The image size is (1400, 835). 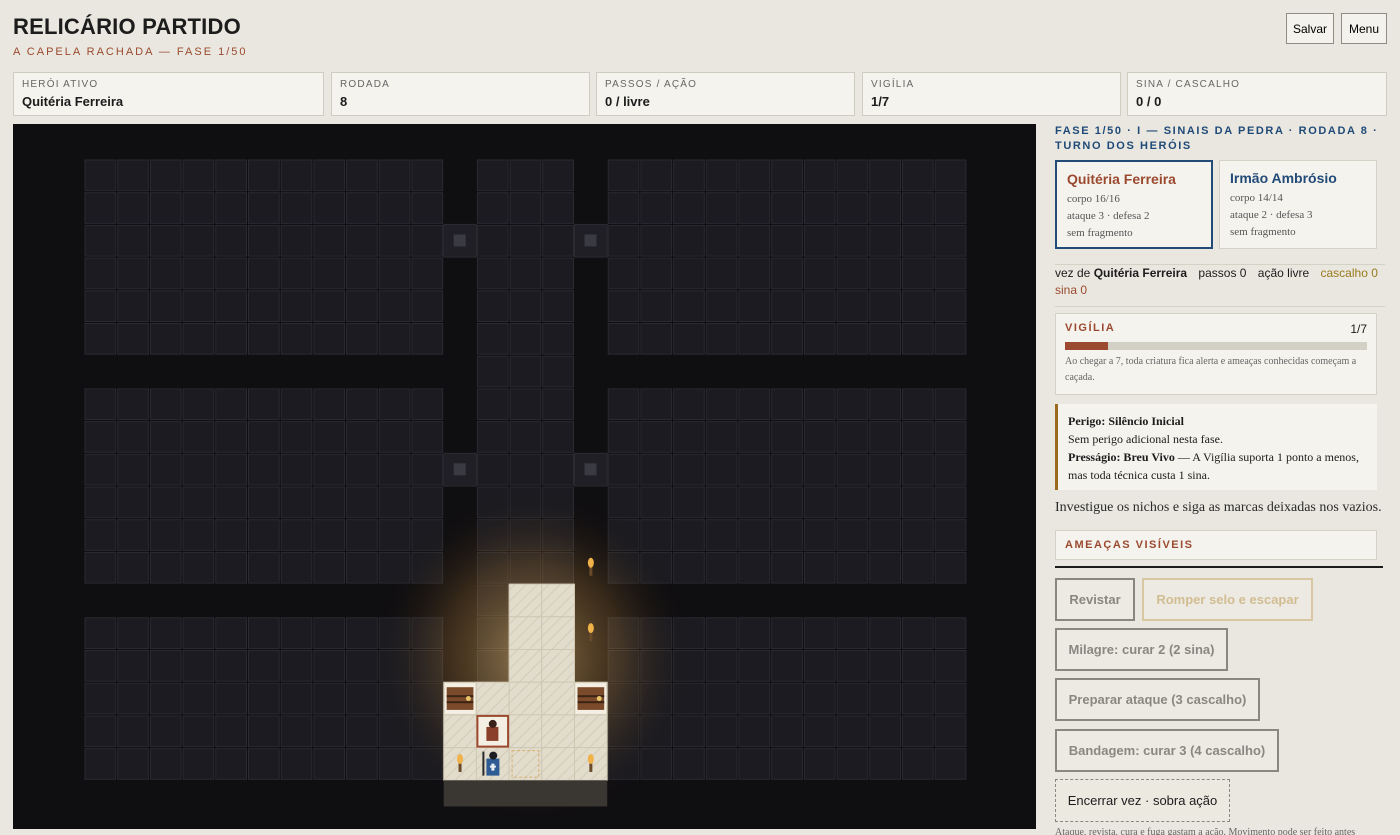 I want to click on turn-prefix: vez de, so click(x=1073, y=273).